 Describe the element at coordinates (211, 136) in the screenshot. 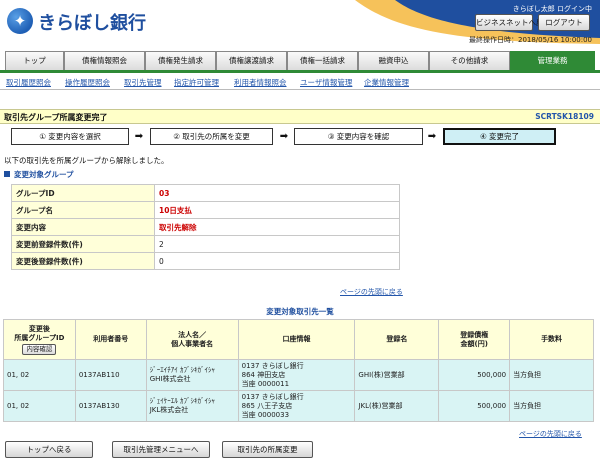

I see `step-2: ② 取引先の所属を変更` at that location.